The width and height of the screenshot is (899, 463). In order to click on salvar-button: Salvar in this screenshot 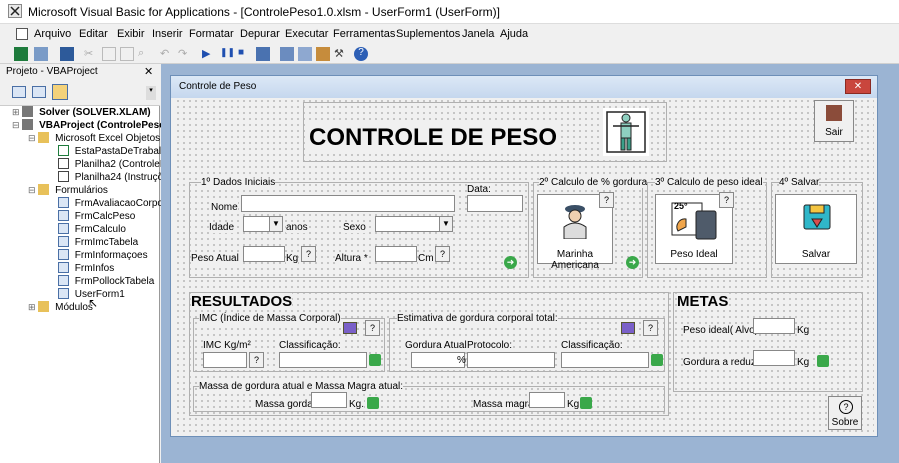, I will do `click(816, 229)`.